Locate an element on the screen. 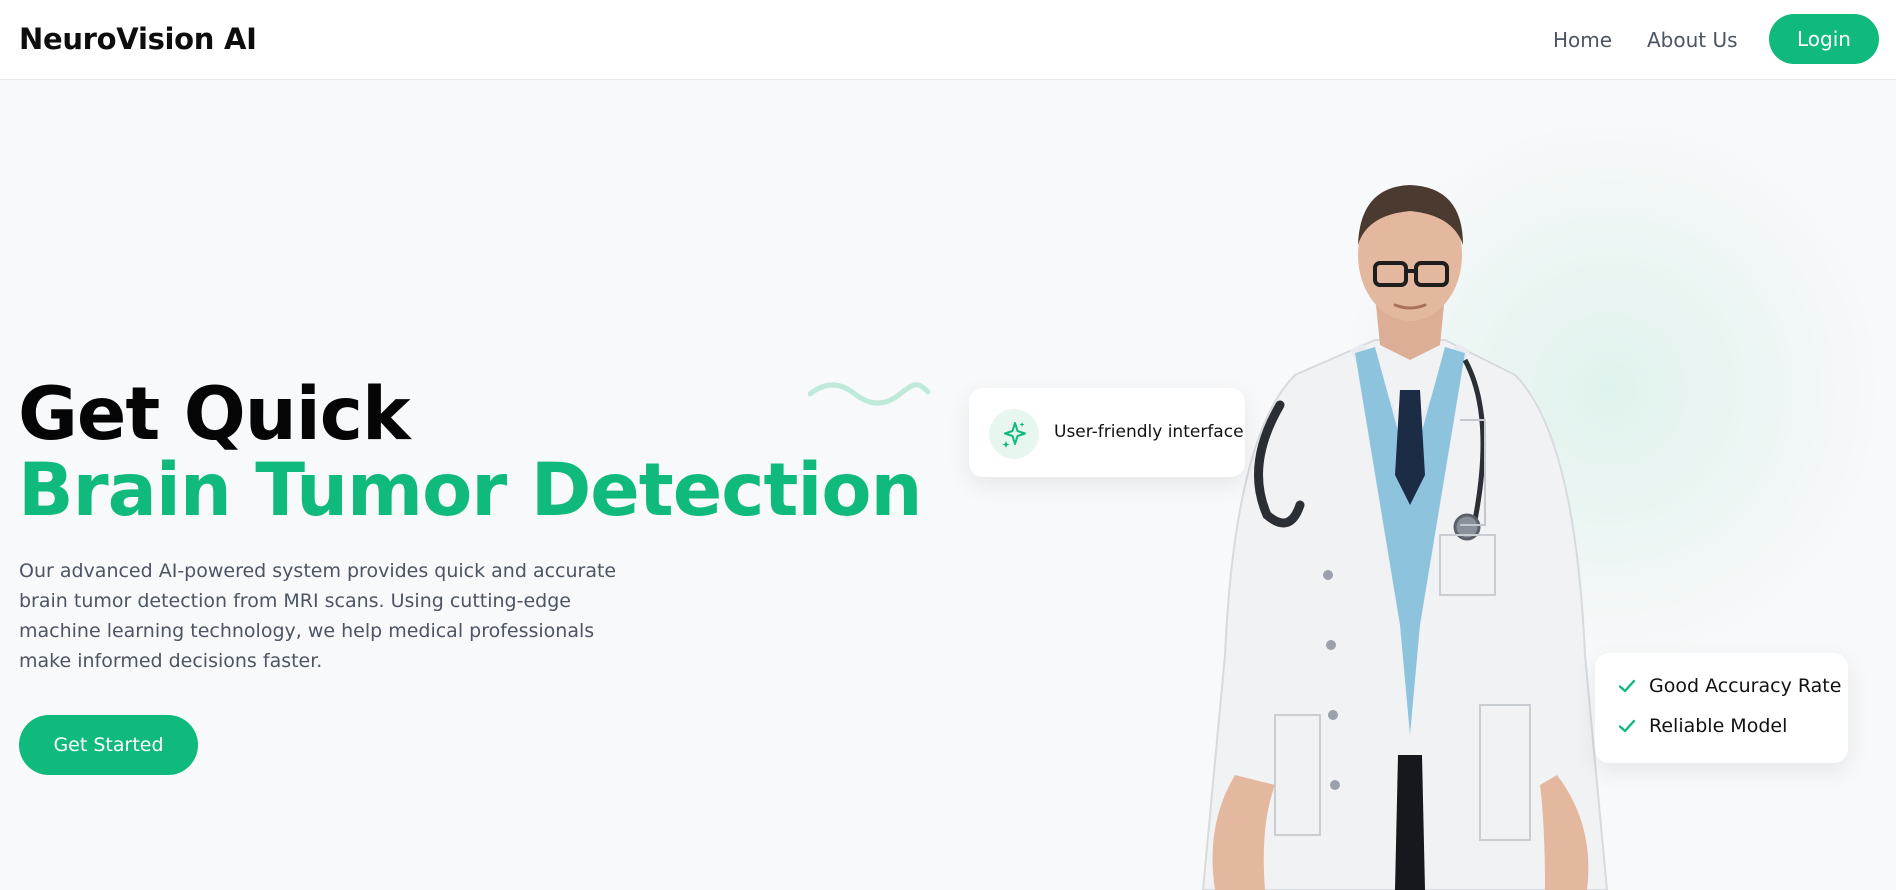 This screenshot has height=890, width=1896. feature-item: Good Accuracy Rate is located at coordinates (1729, 686).